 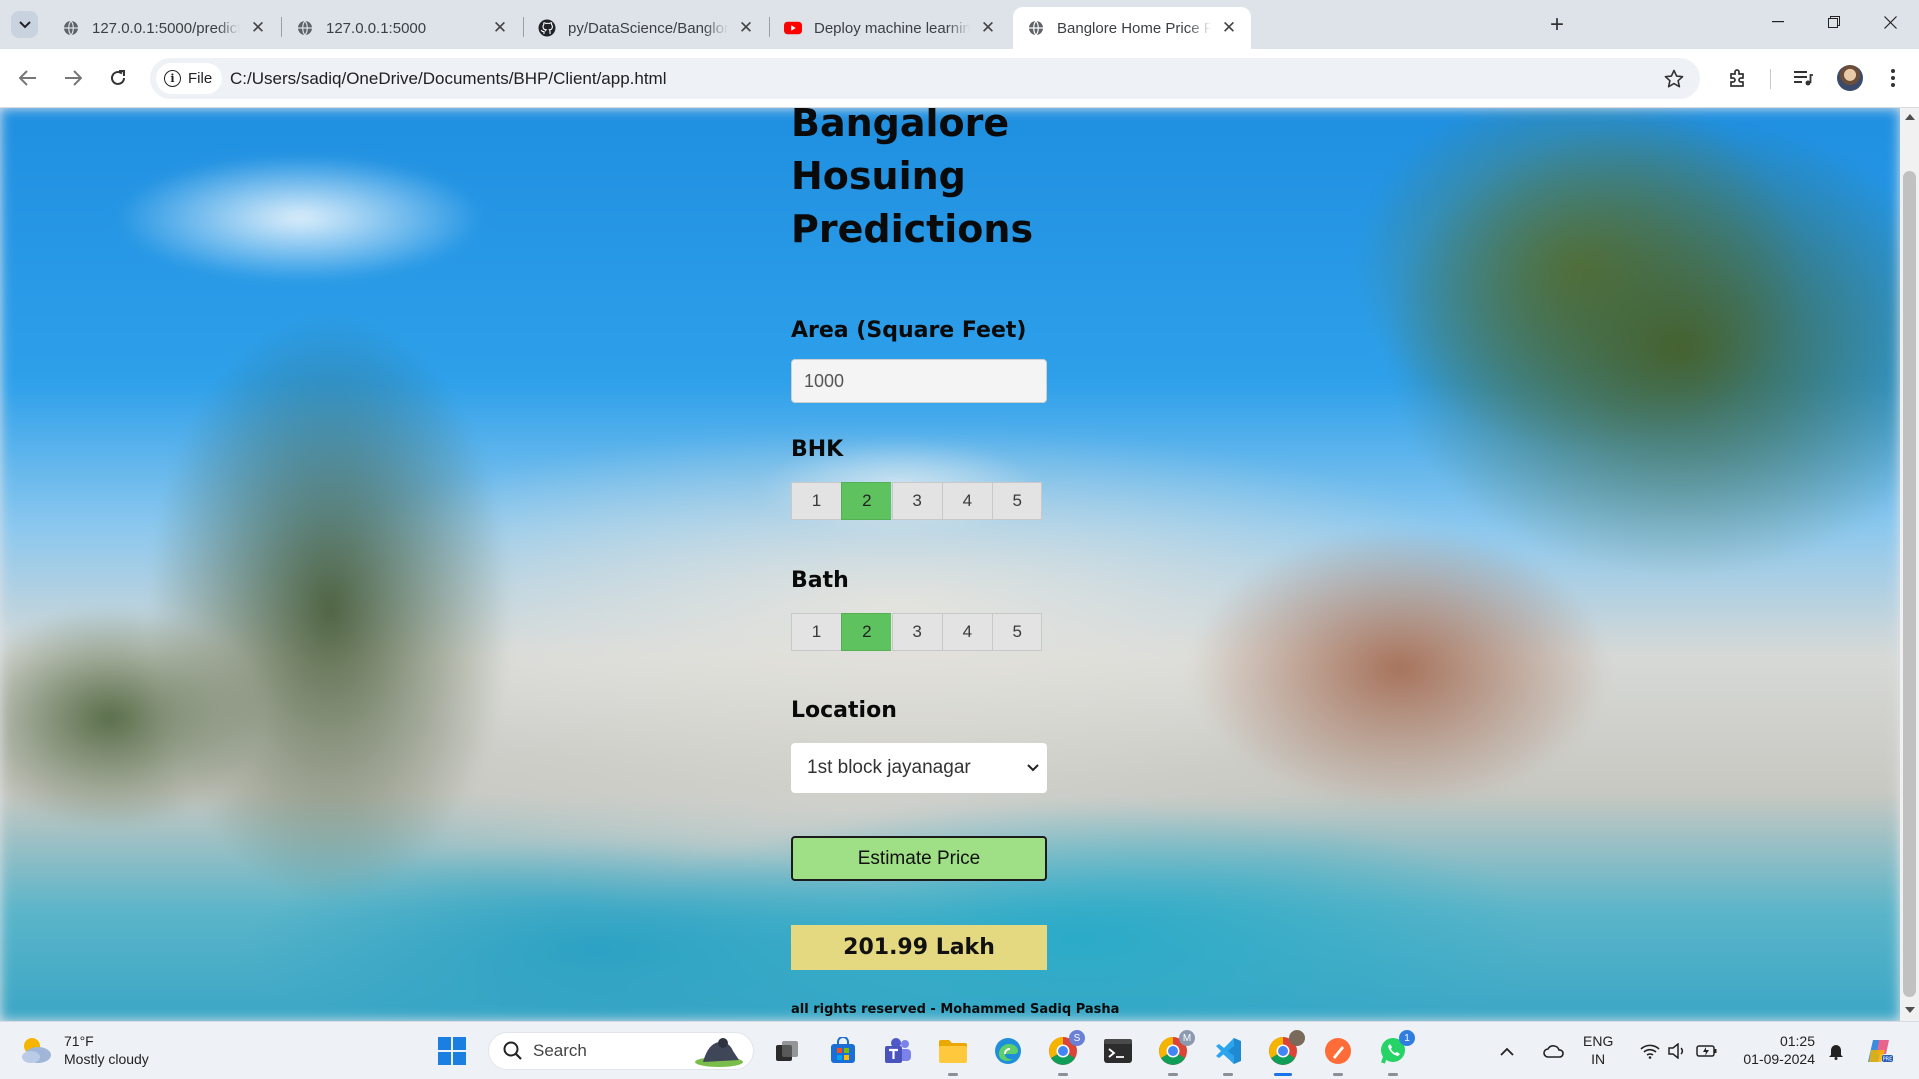 What do you see at coordinates (1557, 25) in the screenshot?
I see `new-tab-button: +` at bounding box center [1557, 25].